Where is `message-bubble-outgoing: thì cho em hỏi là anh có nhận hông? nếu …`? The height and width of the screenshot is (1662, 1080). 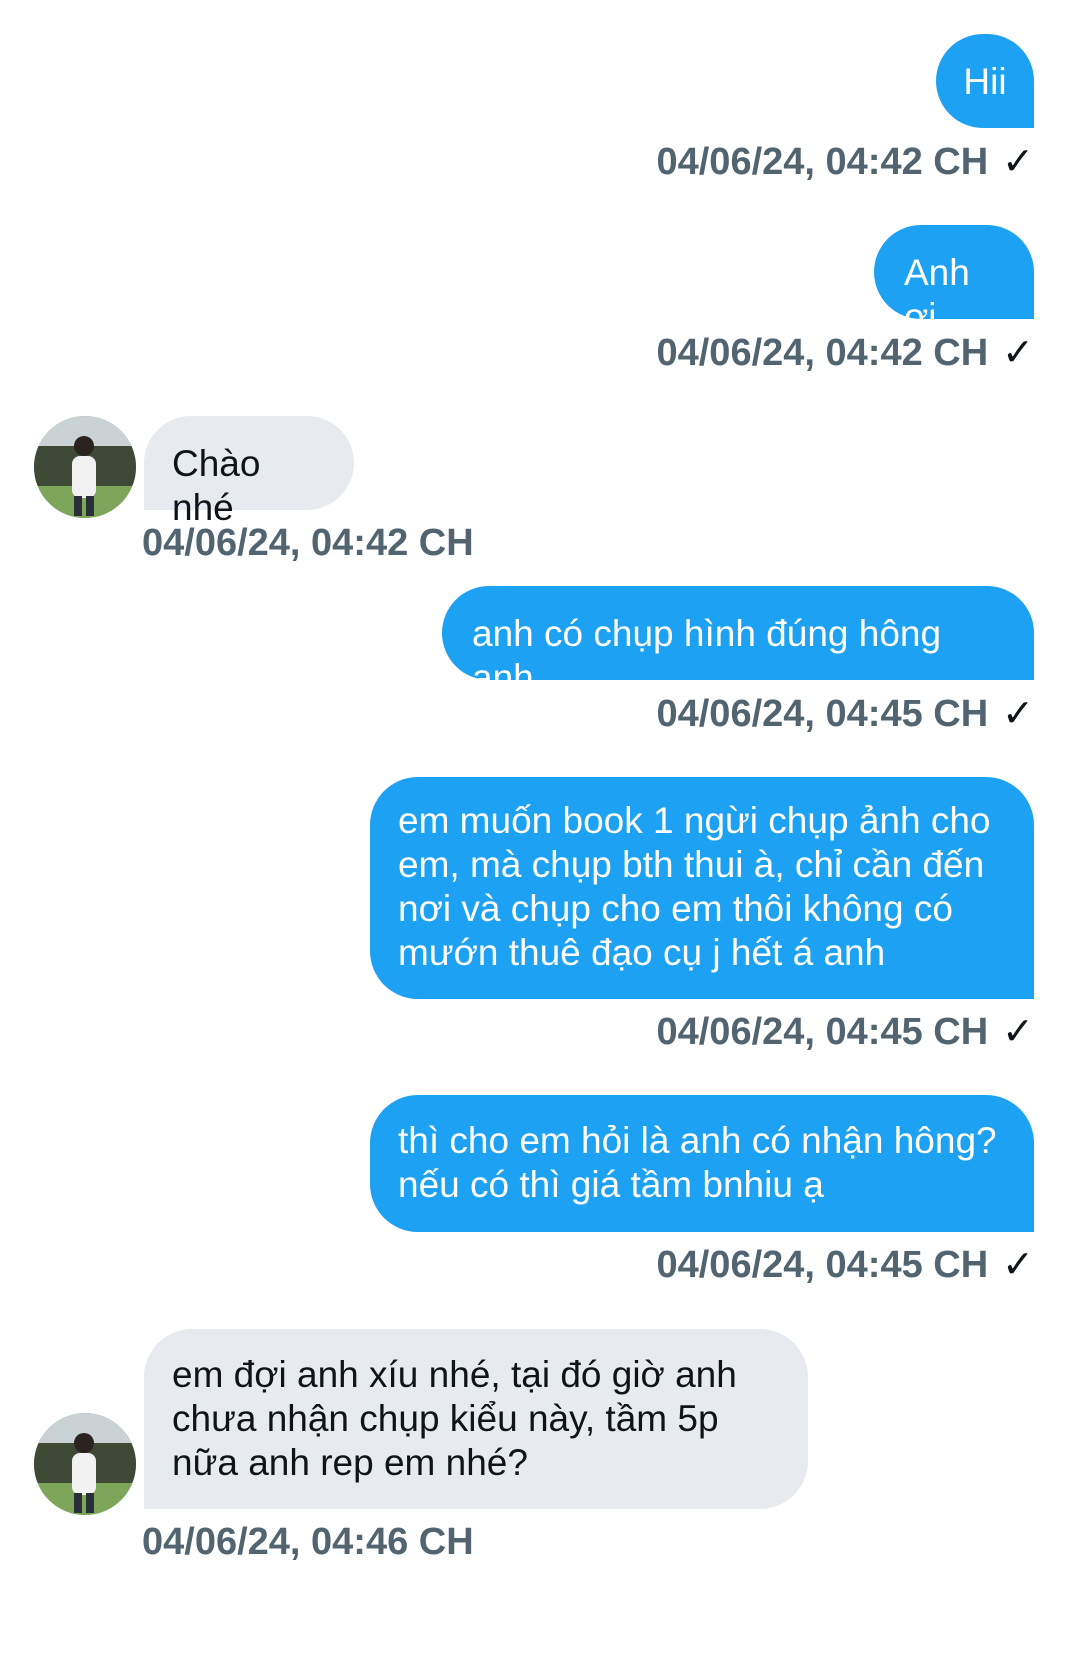 message-bubble-outgoing: thì cho em hỏi là anh có nhận hông? nếu … is located at coordinates (702, 1163).